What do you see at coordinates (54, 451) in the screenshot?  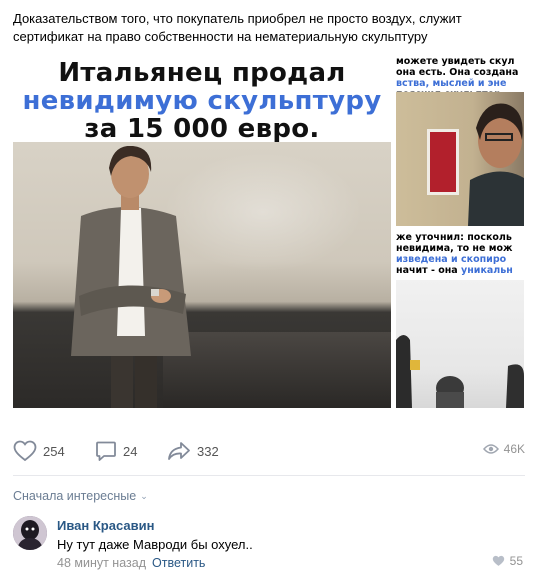 I see `like-count: 254` at bounding box center [54, 451].